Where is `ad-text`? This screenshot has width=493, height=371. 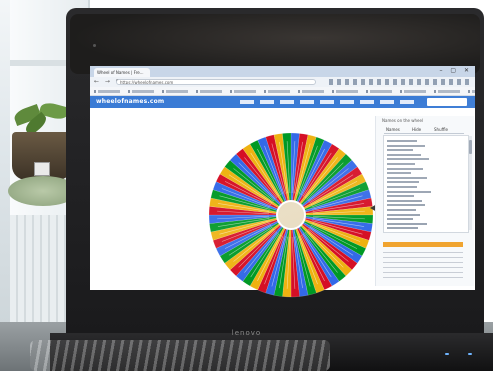
ad-text is located at coordinates (423, 267).